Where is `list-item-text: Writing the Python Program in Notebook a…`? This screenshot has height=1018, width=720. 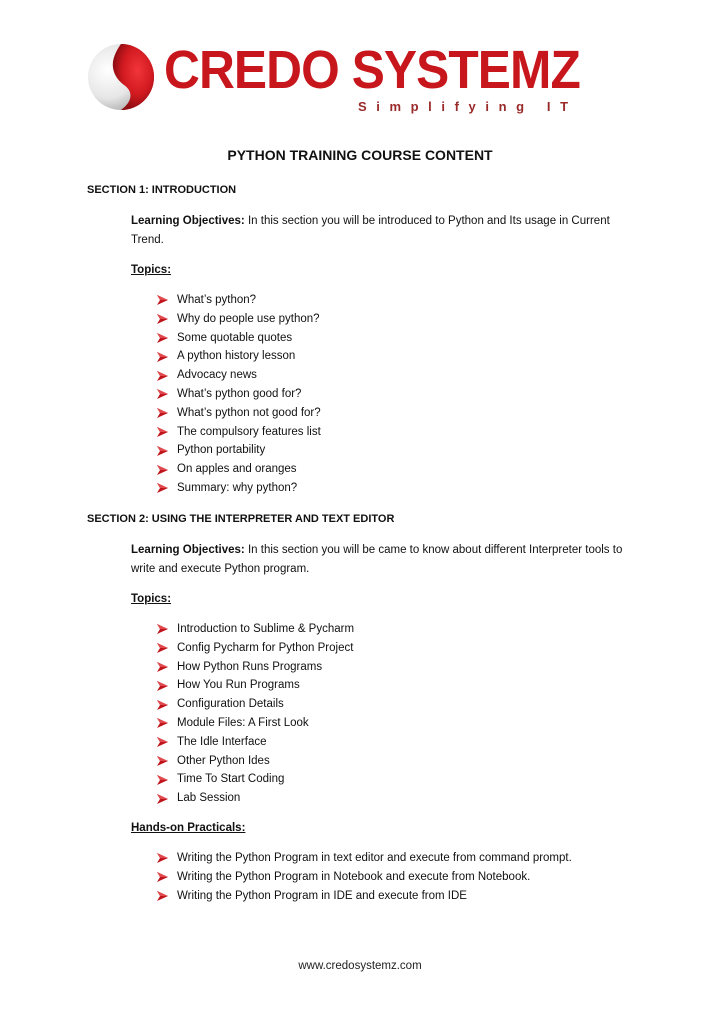
list-item-text: Writing the Python Program in Notebook a… is located at coordinates (354, 876).